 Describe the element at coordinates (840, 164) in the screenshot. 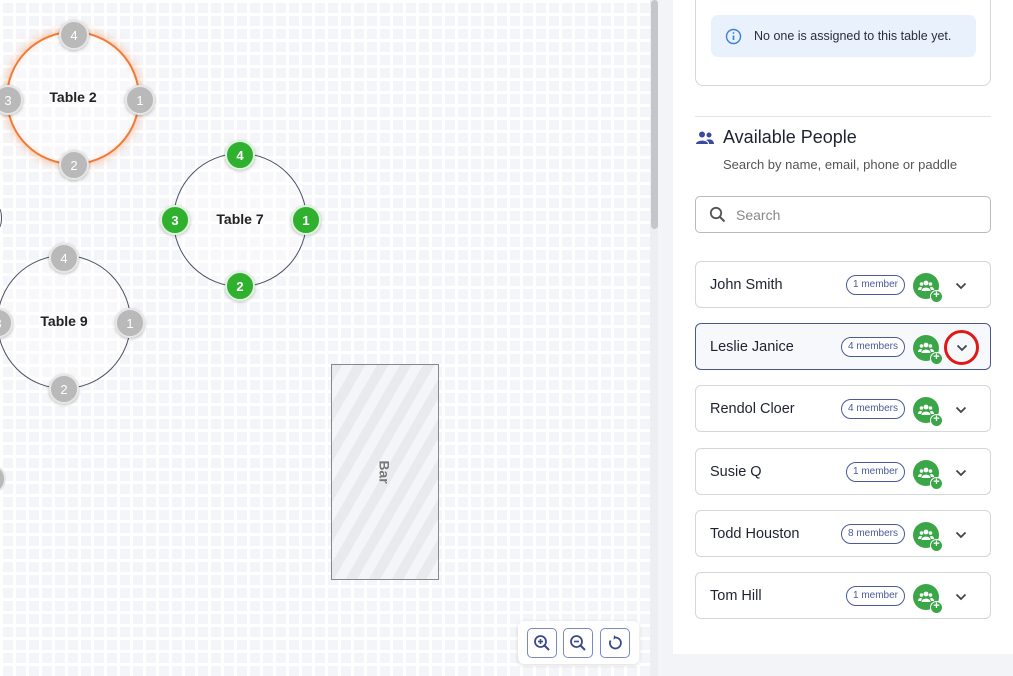

I see `available-people-subtitle: Search by name, email, phone or paddle` at that location.